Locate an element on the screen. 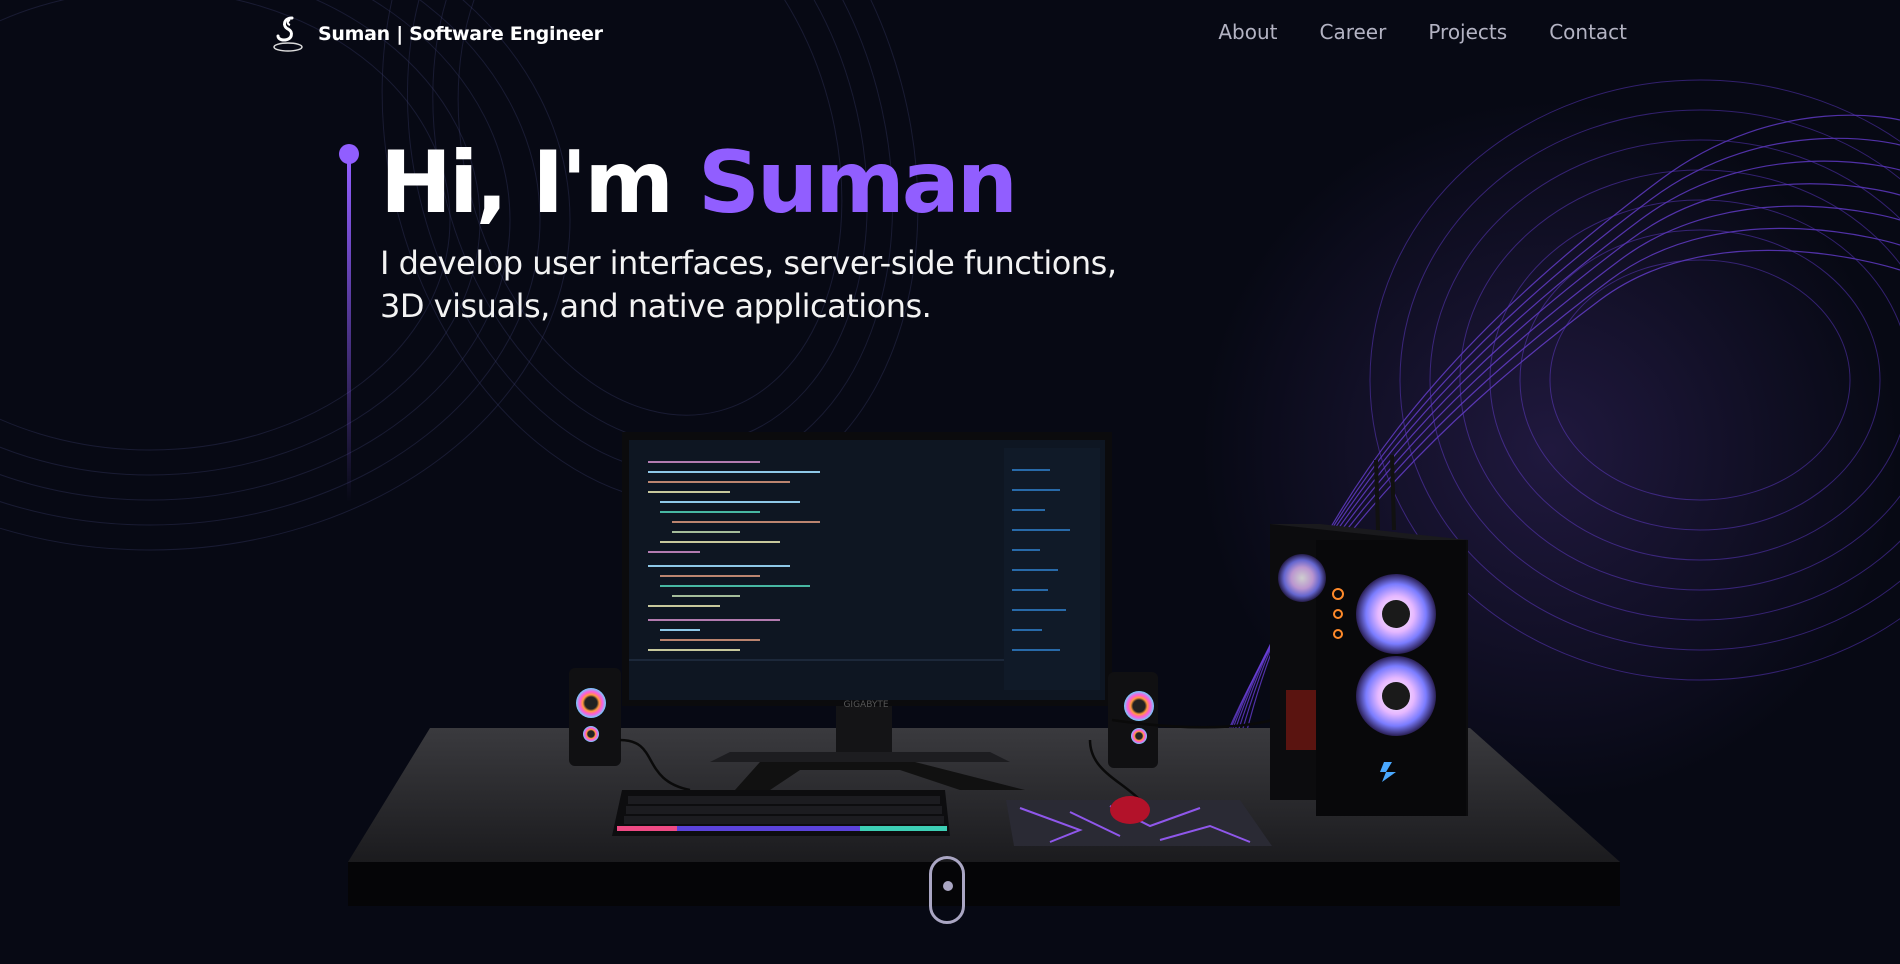 This screenshot has width=1900, height=964. scroll-down-indicator is located at coordinates (947, 890).